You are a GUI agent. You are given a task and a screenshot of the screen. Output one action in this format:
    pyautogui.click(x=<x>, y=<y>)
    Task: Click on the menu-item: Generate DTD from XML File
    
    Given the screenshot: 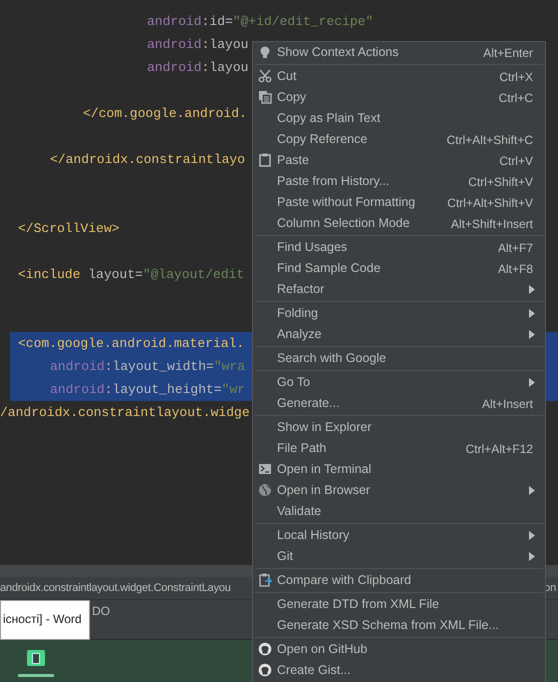 What is the action you would take?
    pyautogui.click(x=399, y=604)
    